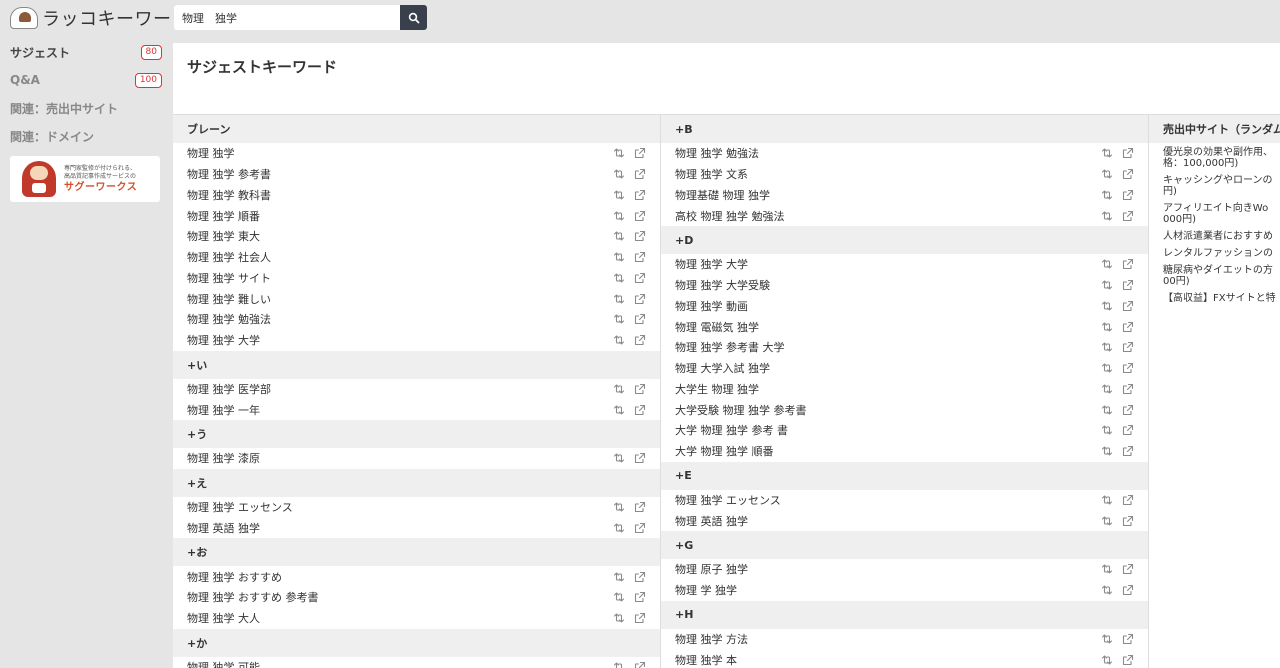 The height and width of the screenshot is (668, 1280). Describe the element at coordinates (100, 18) in the screenshot. I see `logo: ラッコキーワード` at that location.